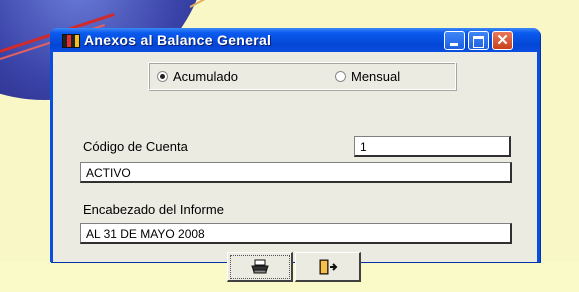  What do you see at coordinates (295, 40) in the screenshot?
I see `title-bar: Anexos al Balance General ✕` at bounding box center [295, 40].